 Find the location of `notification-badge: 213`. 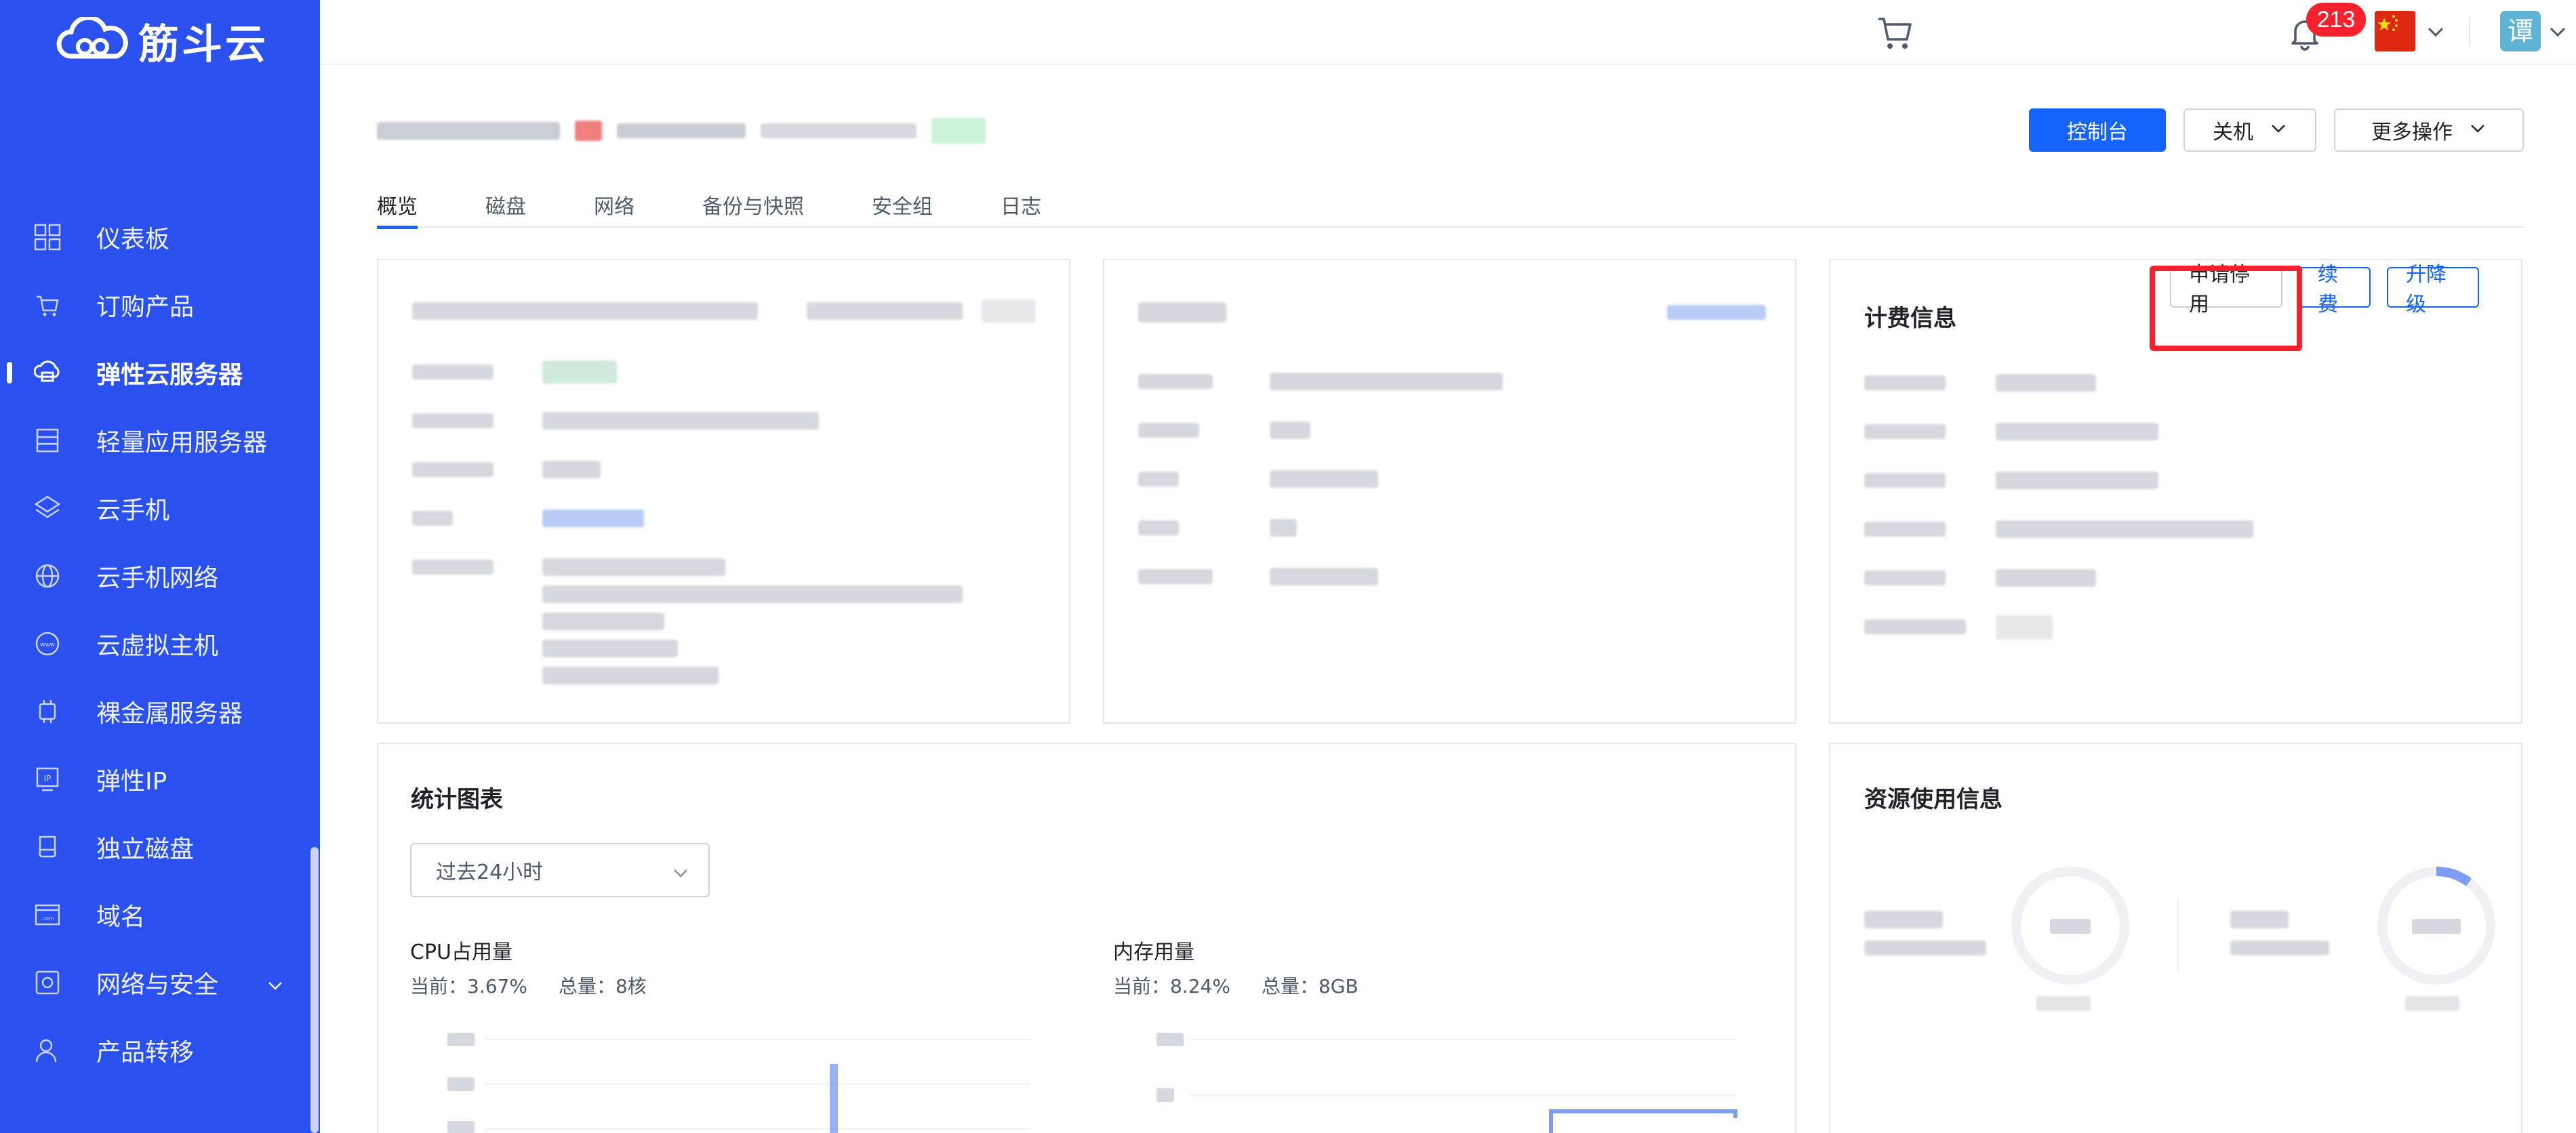

notification-badge: 213 is located at coordinates (2336, 20).